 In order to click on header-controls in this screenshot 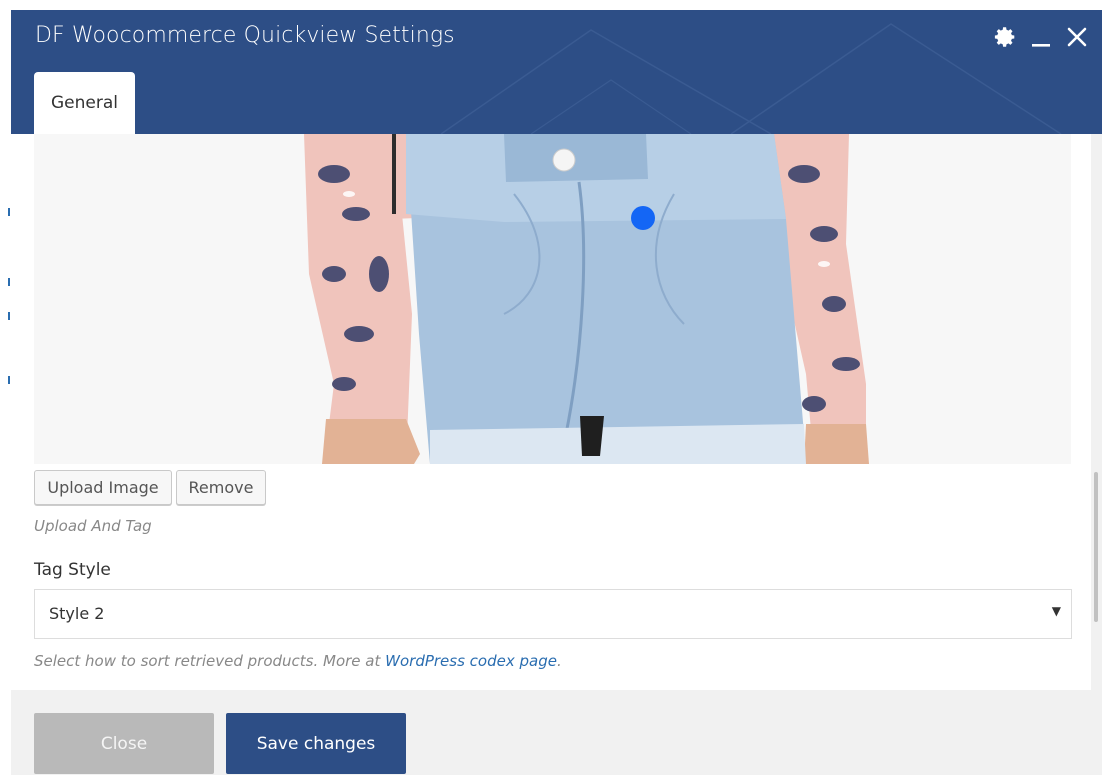, I will do `click(1041, 37)`.